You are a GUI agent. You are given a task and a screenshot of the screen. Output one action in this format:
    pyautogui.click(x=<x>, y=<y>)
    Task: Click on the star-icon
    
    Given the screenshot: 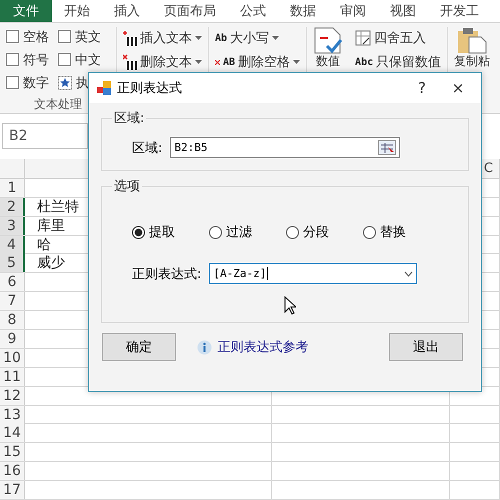 What is the action you would take?
    pyautogui.click(x=65, y=83)
    